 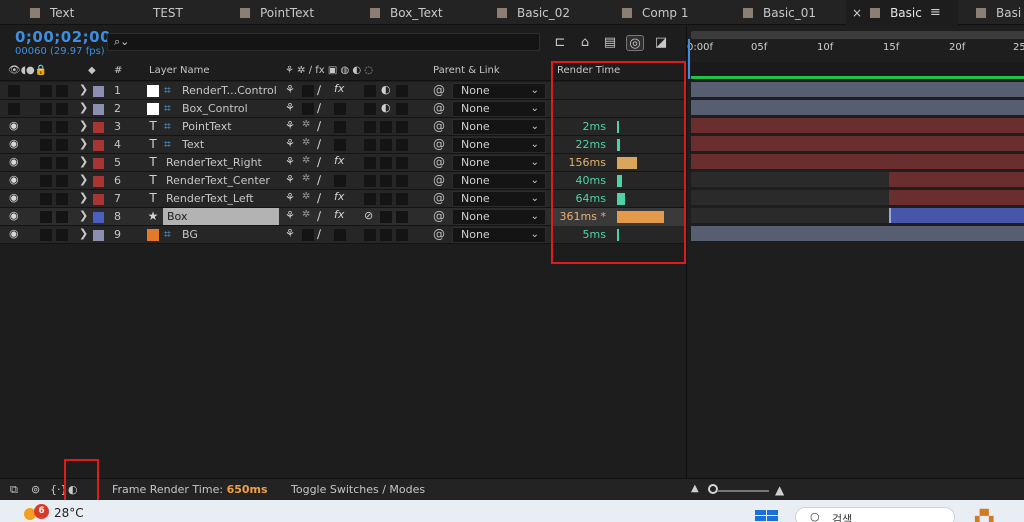 What do you see at coordinates (585, 43) in the screenshot?
I see `draft-3d-icon: ⌂` at bounding box center [585, 43].